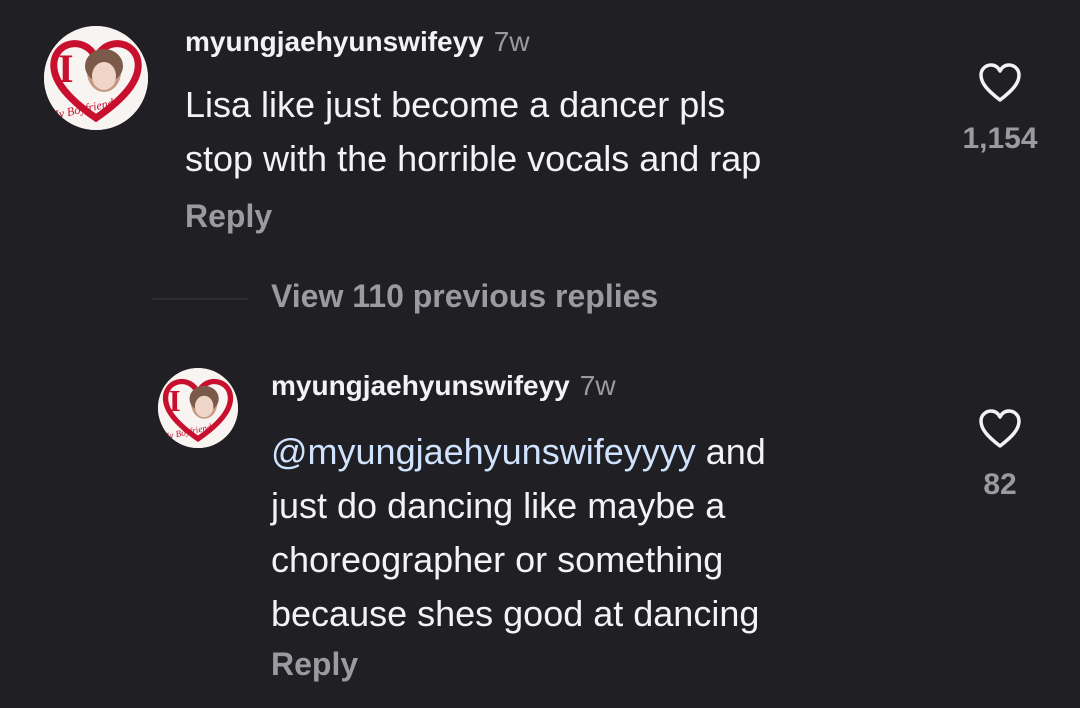  Describe the element at coordinates (473, 158) in the screenshot. I see `comment-line: stop with the horrible vocals and rap` at that location.